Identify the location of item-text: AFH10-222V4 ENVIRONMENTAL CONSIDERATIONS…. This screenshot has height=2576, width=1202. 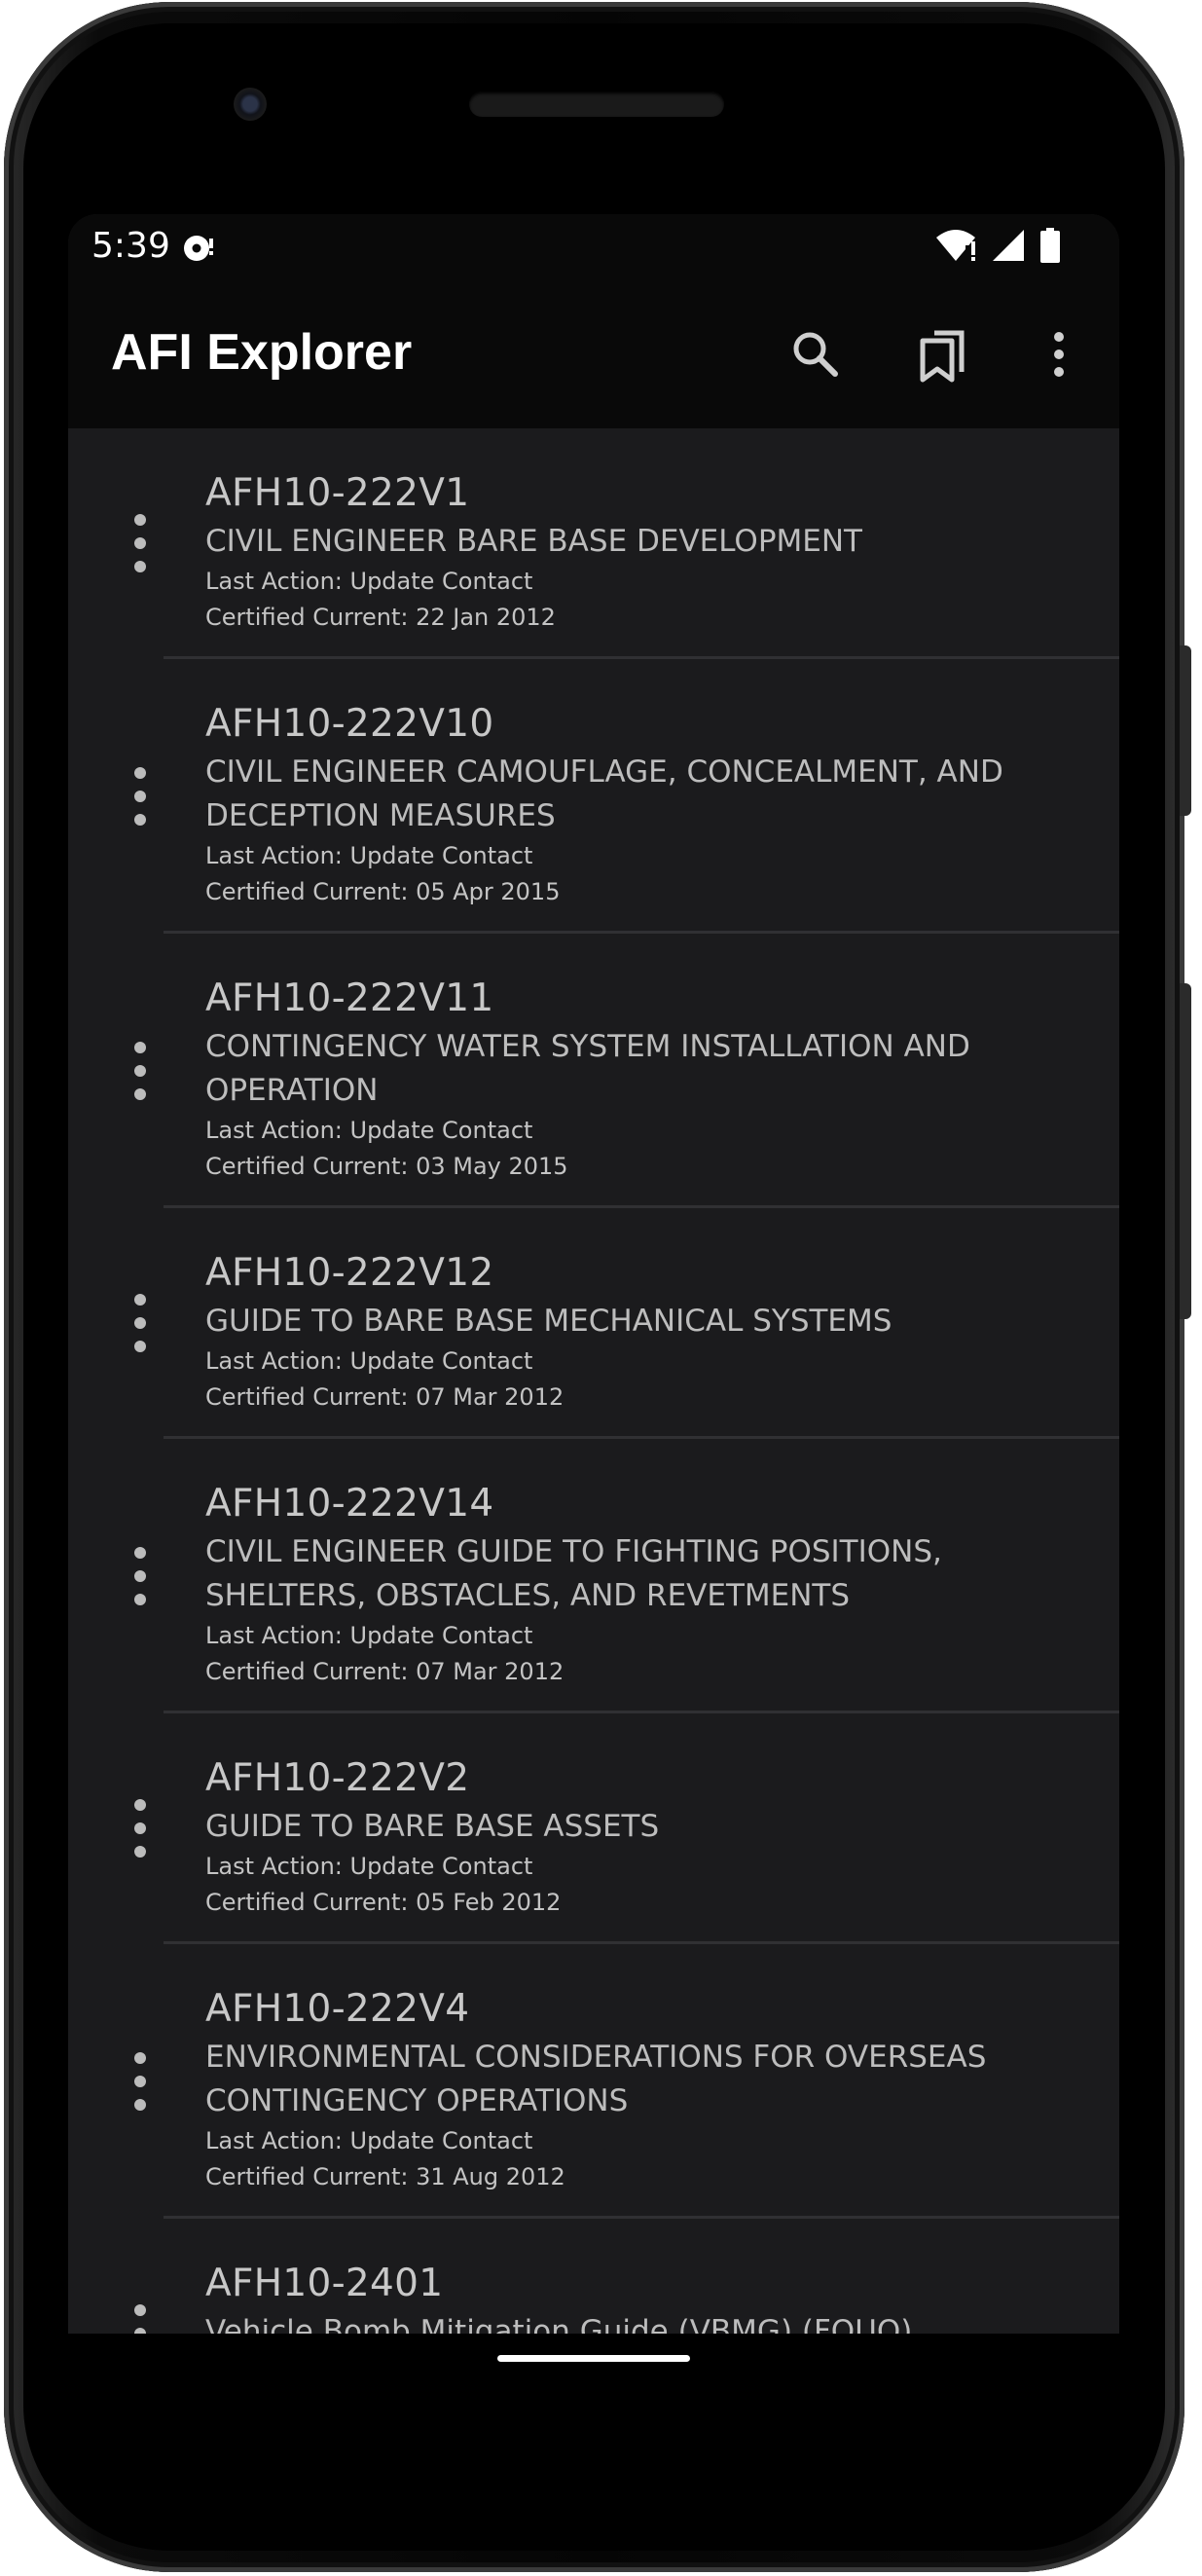
(633, 2091).